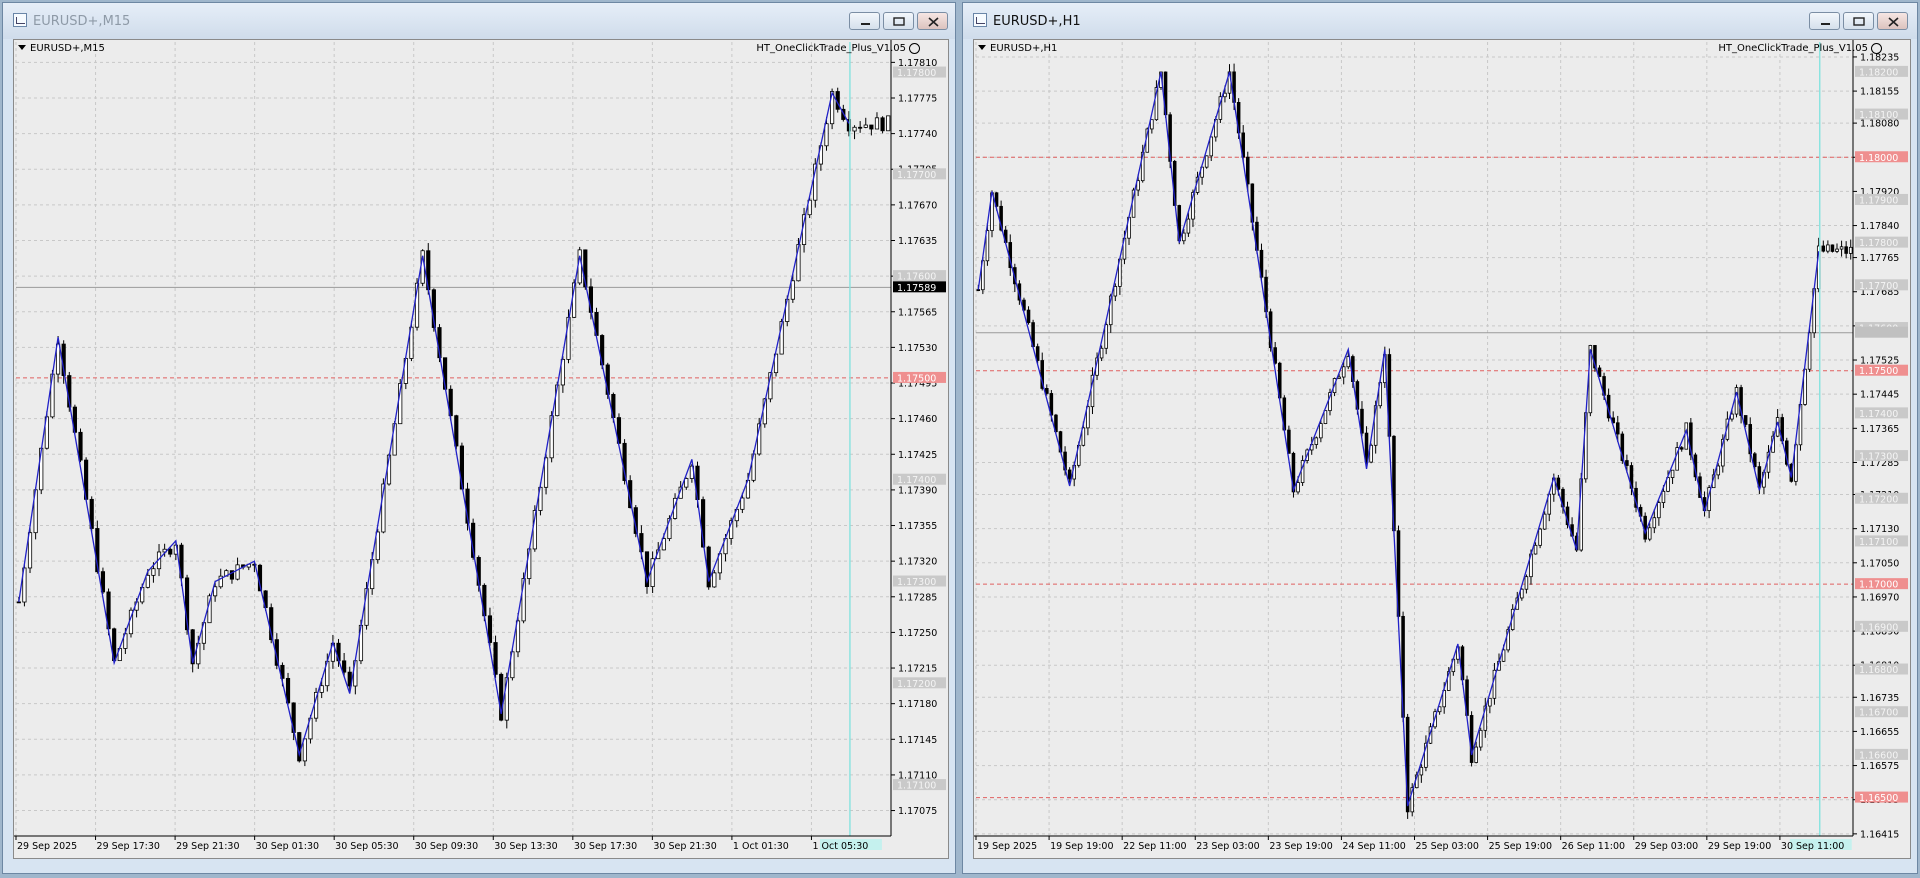  What do you see at coordinates (980, 20) in the screenshot?
I see `chart-window-icon` at bounding box center [980, 20].